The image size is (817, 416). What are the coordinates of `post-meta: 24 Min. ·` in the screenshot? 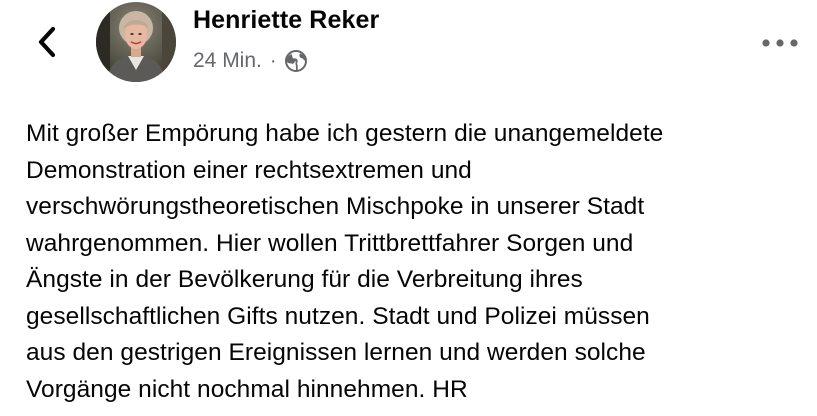 It's located at (250, 61).